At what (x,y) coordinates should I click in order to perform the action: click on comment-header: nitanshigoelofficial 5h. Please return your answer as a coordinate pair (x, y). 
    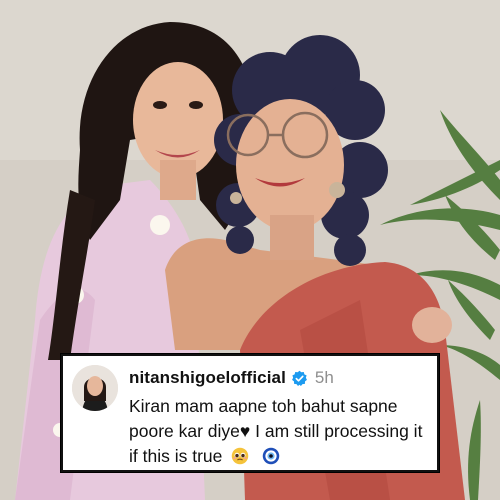
    Looking at the image, I should click on (231, 378).